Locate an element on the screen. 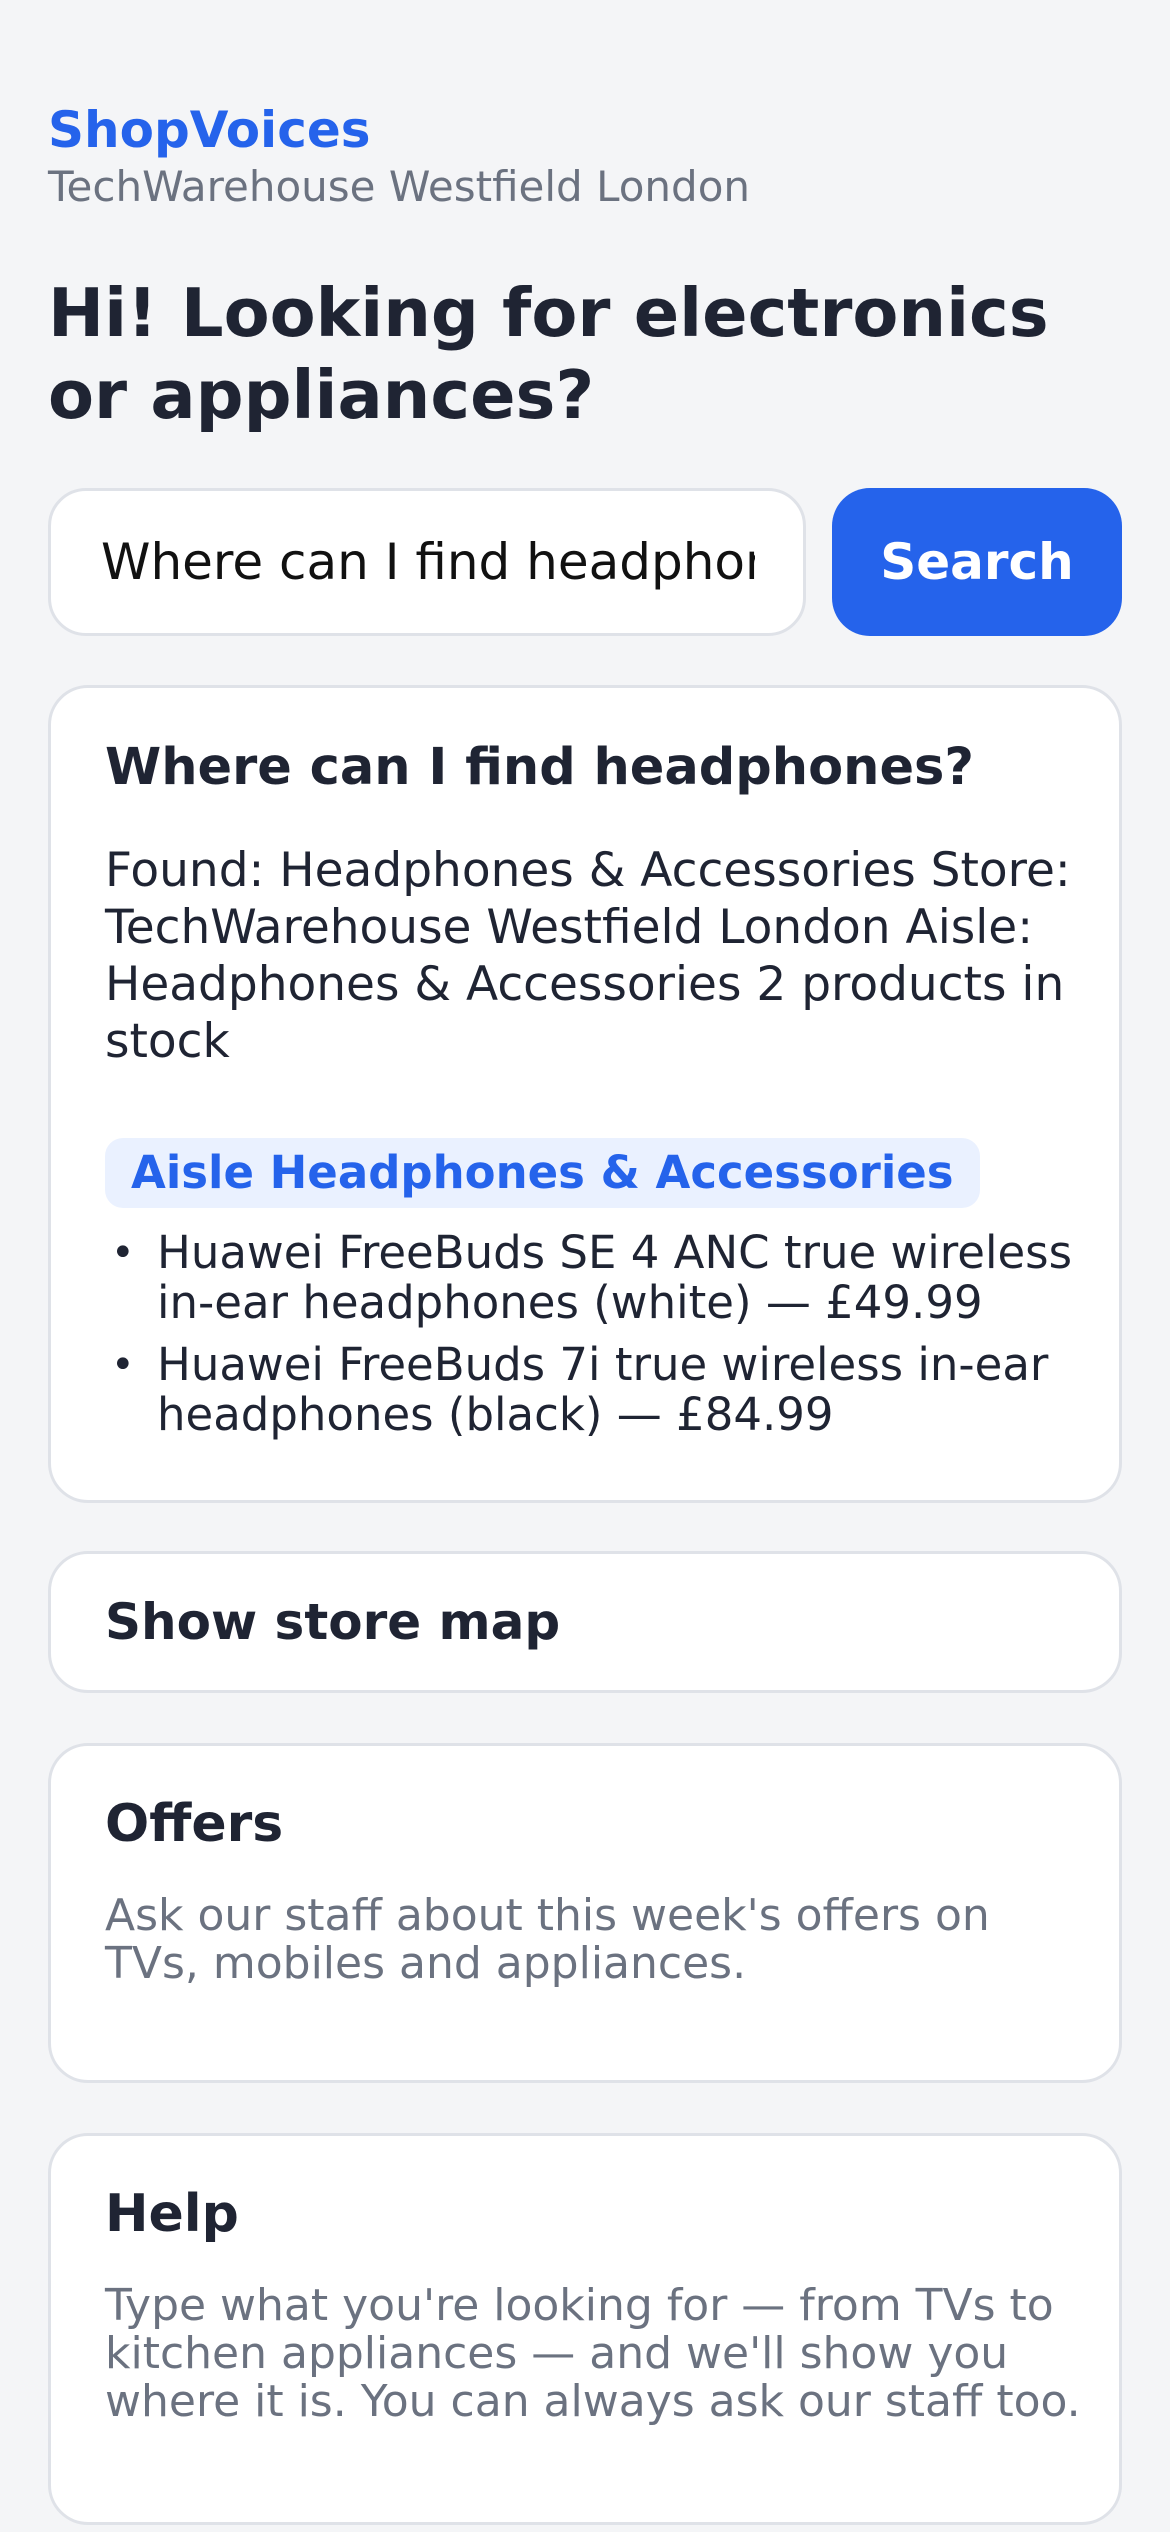 This screenshot has width=1170, height=2532. help-title: Help is located at coordinates (172, 2214).